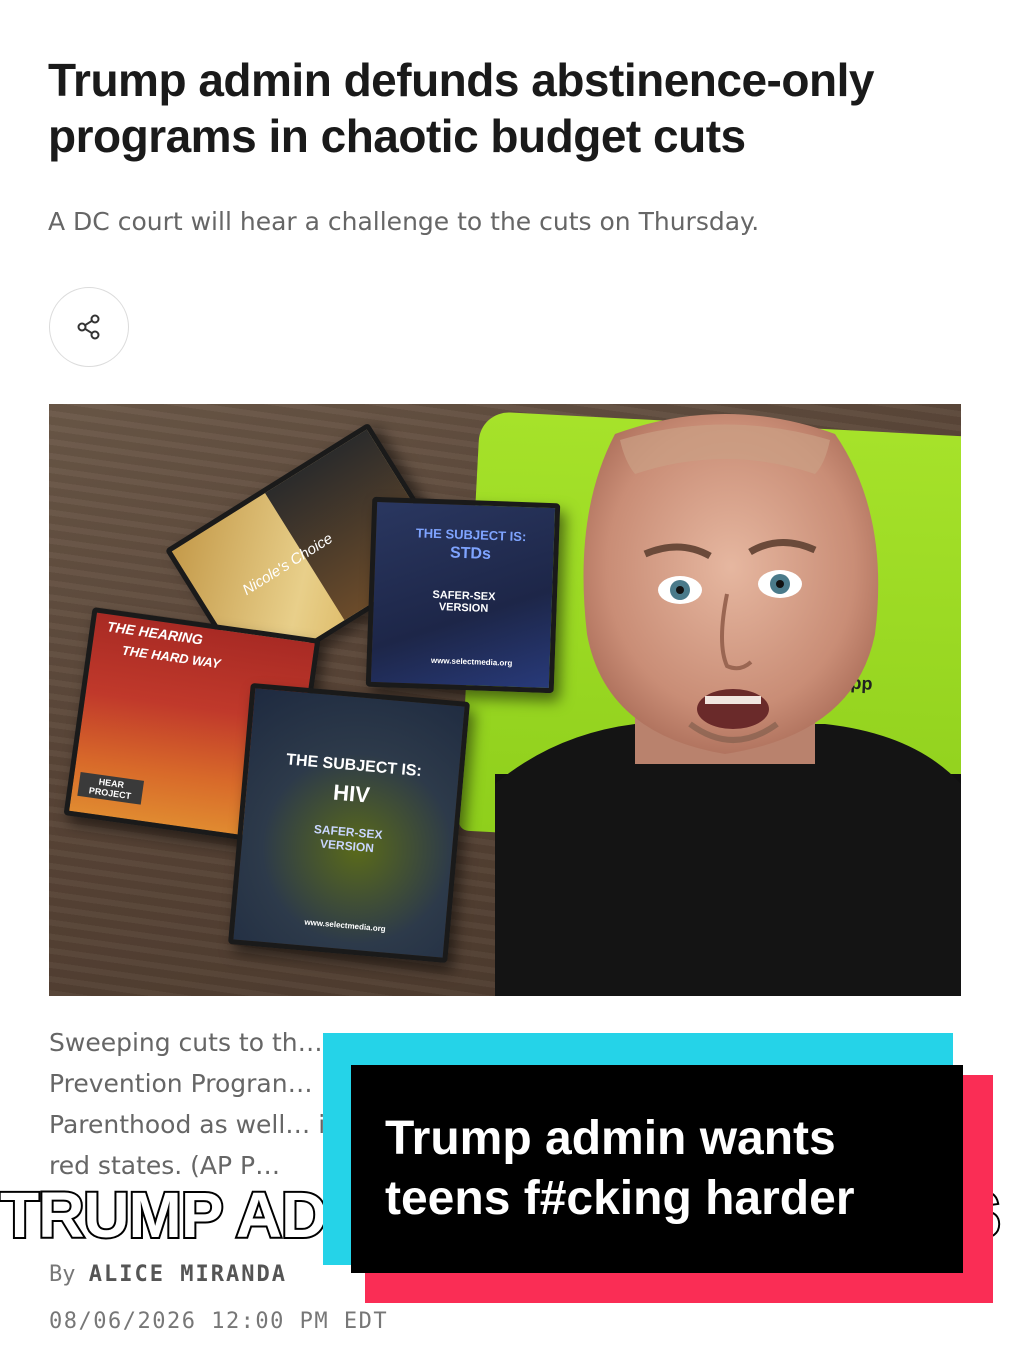 The height and width of the screenshot is (1346, 1009). What do you see at coordinates (345, 925) in the screenshot?
I see `dvd-hiv-url: www.selectmedia.org` at bounding box center [345, 925].